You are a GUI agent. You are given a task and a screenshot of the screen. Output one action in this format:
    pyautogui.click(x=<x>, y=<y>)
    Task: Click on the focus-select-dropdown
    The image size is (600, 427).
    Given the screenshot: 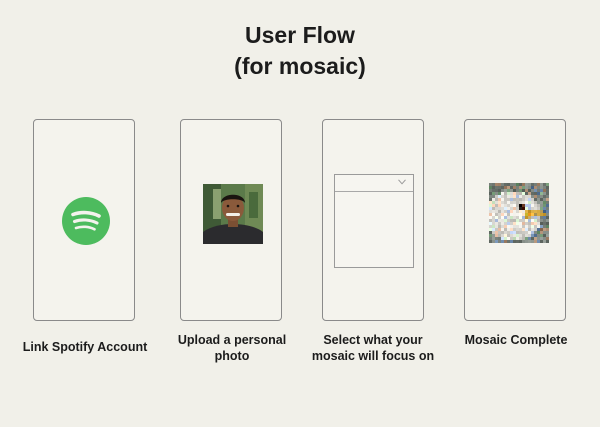 What is the action you would take?
    pyautogui.click(x=374, y=221)
    